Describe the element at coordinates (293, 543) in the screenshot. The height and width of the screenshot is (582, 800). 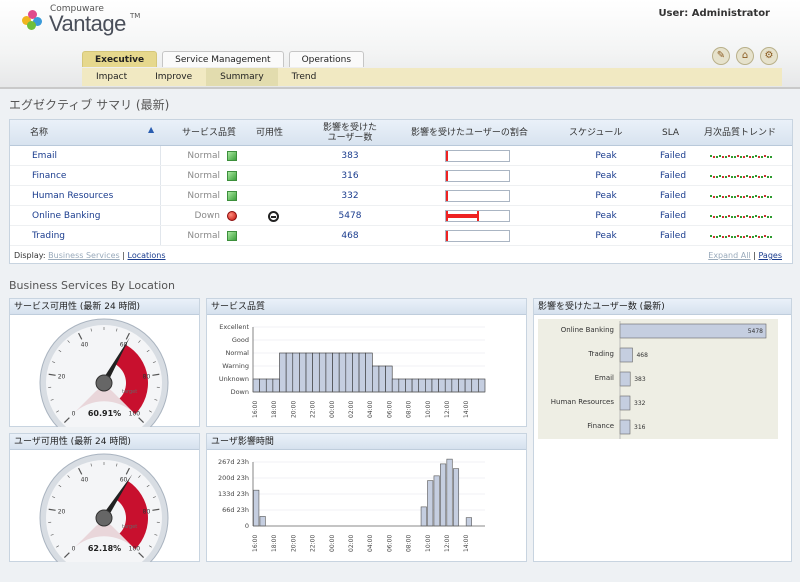
I see `x-tick-label: 20:00` at that location.